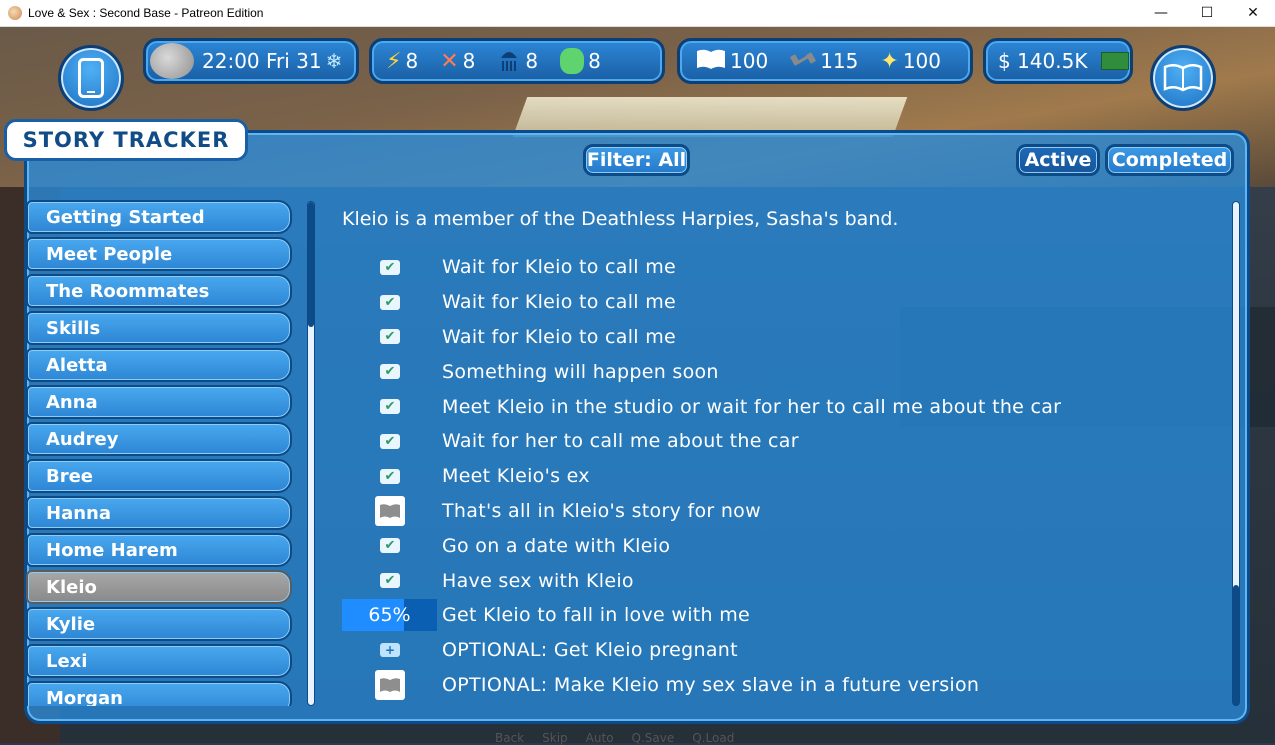 The width and height of the screenshot is (1275, 745). What do you see at coordinates (538, 580) in the screenshot?
I see `step-text: Have sex with Kleio` at bounding box center [538, 580].